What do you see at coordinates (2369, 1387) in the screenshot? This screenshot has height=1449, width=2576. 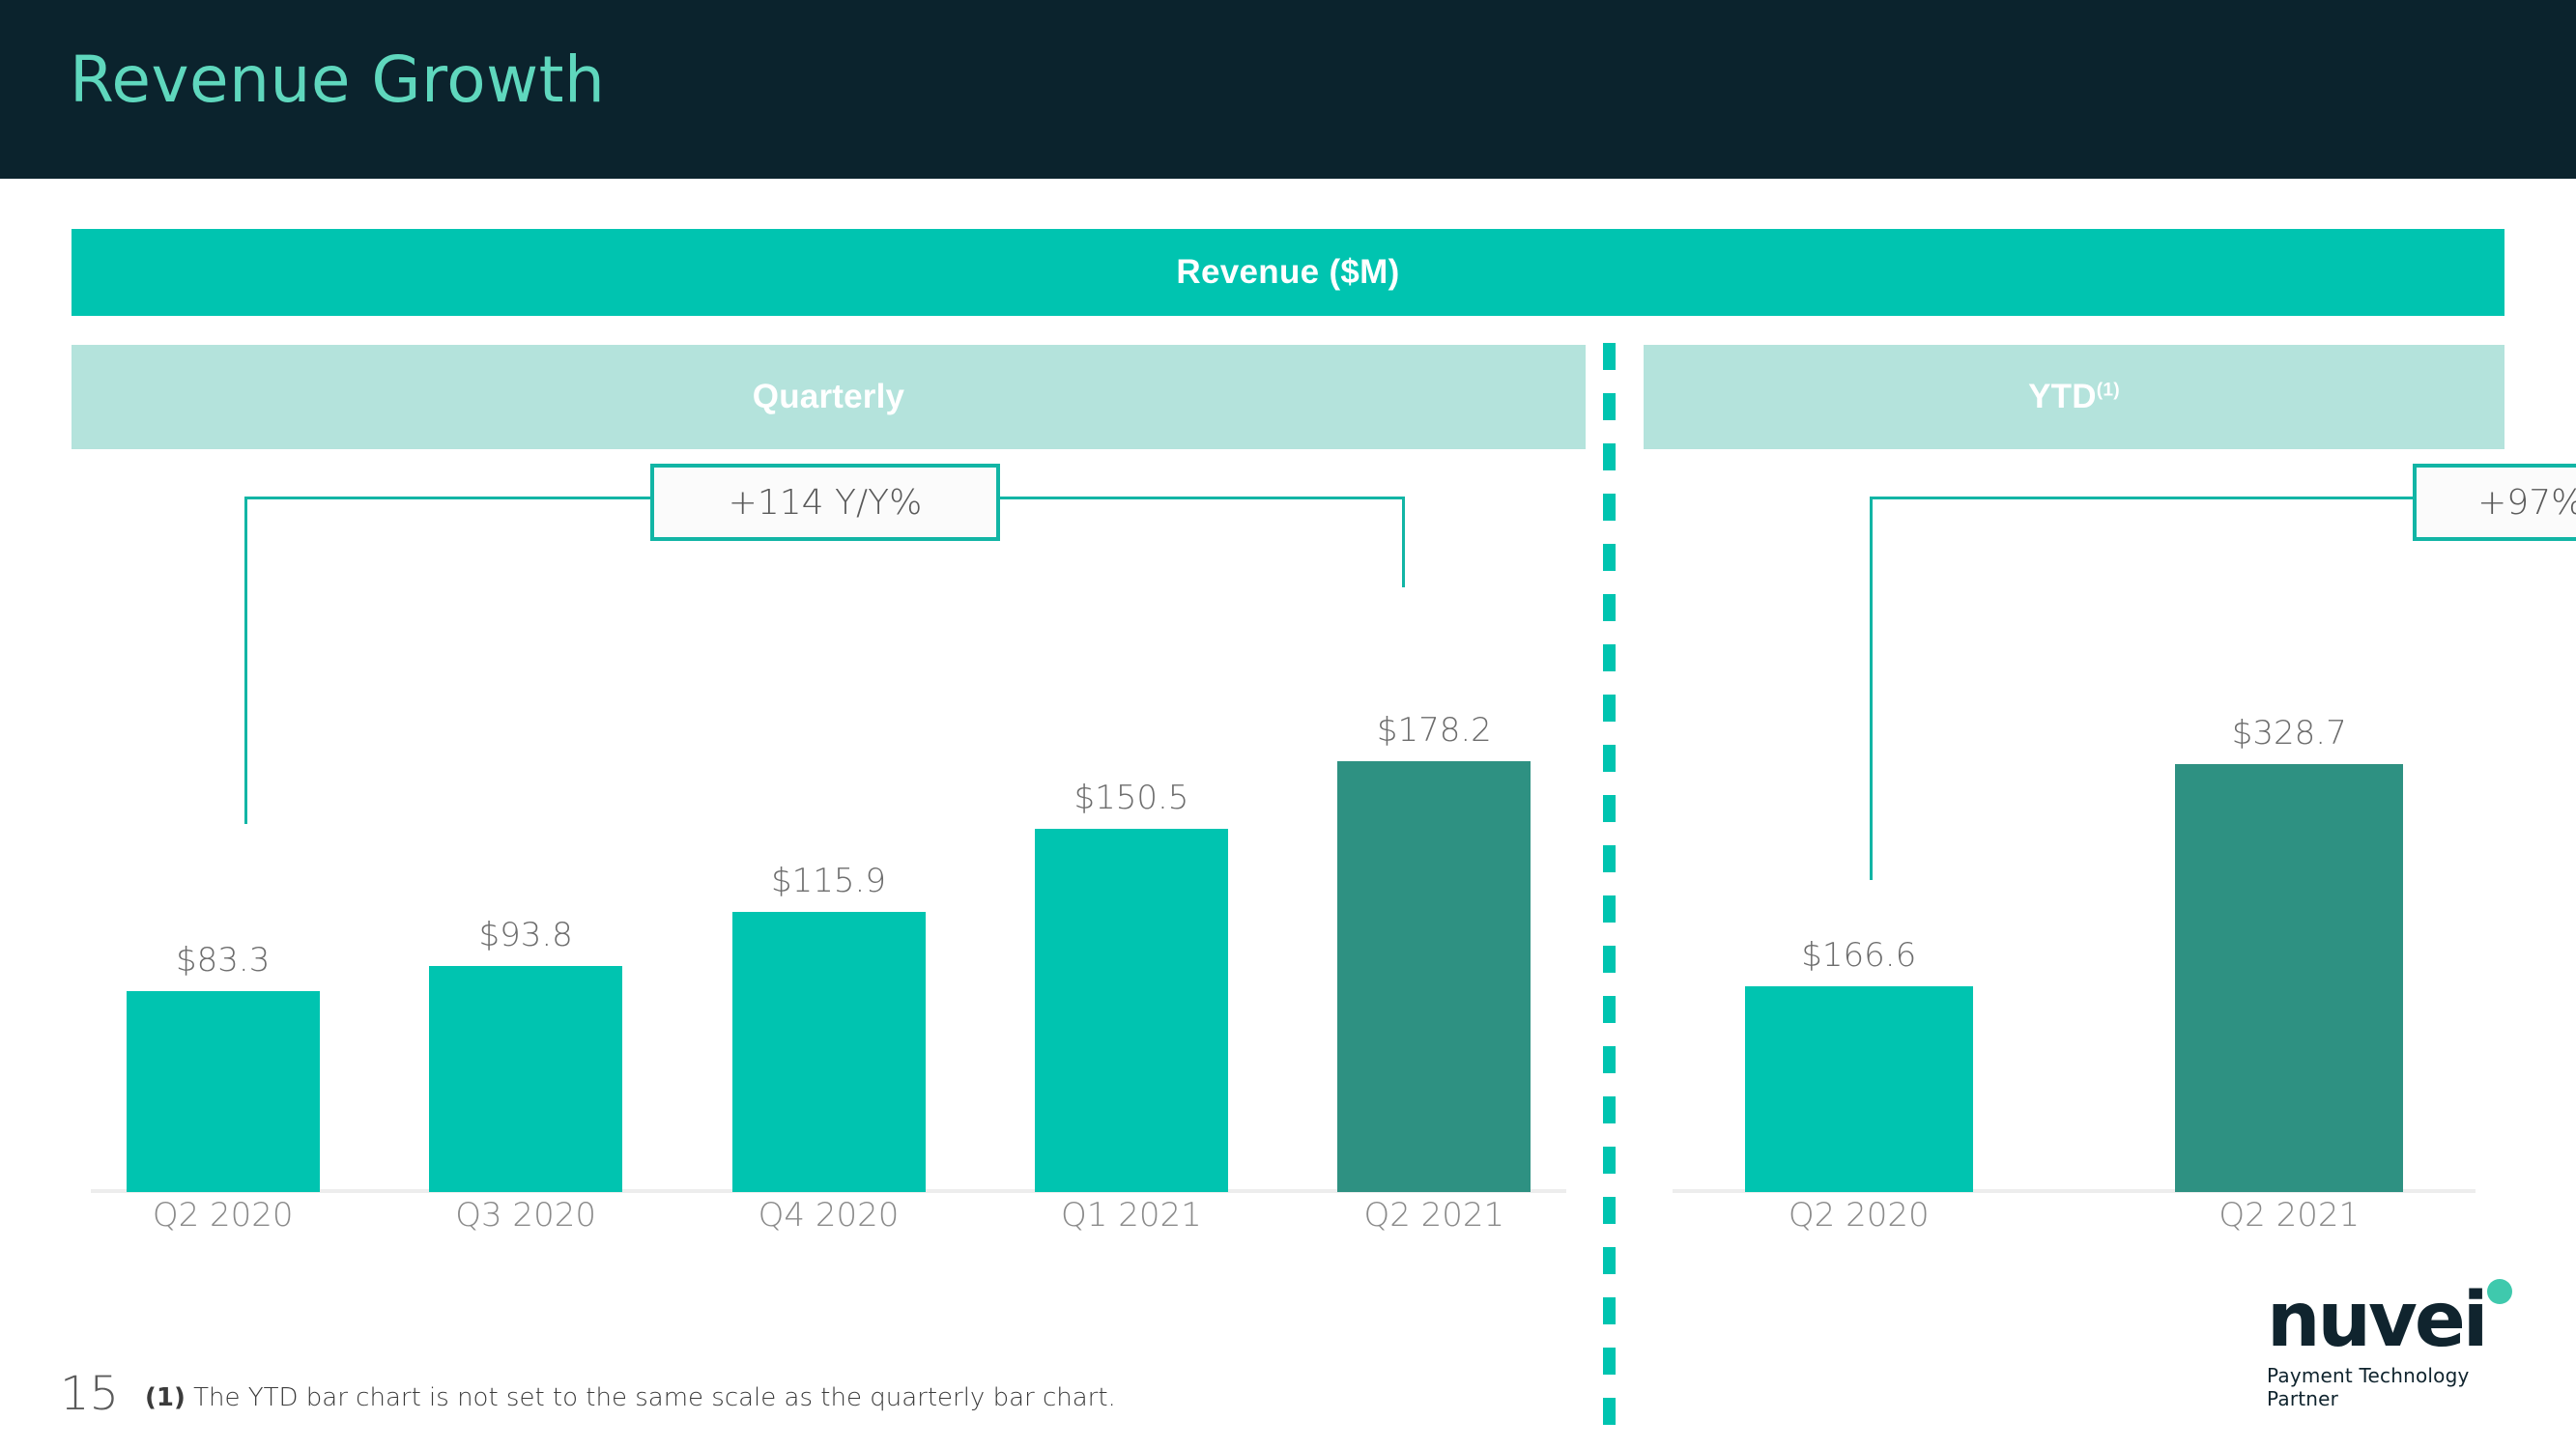 I see `nuvei-tagline: Payment Technology Partner` at bounding box center [2369, 1387].